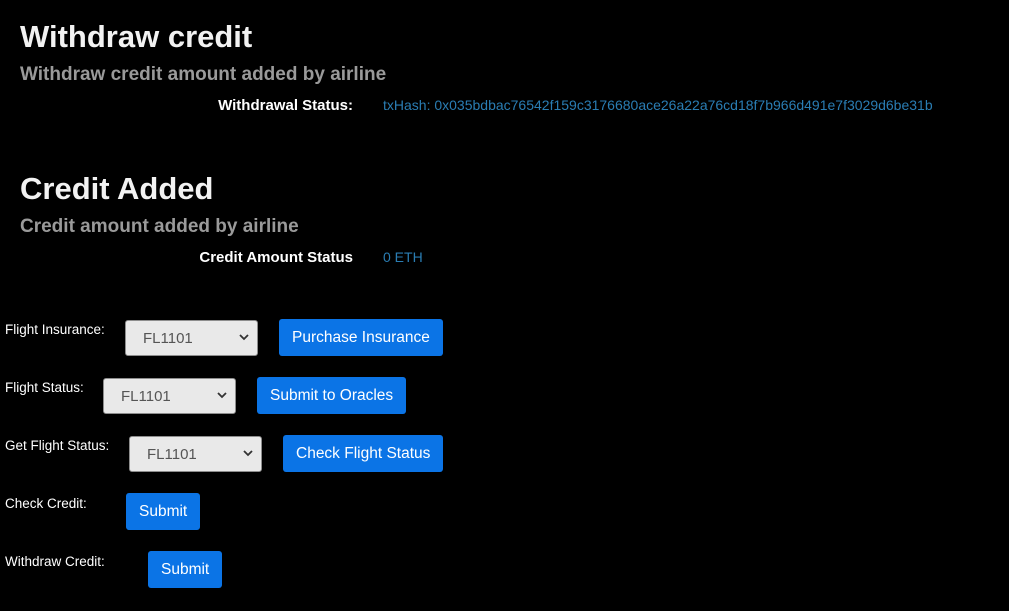  What do you see at coordinates (136, 36) in the screenshot?
I see `withdraw-credit-title: Withdraw credit` at bounding box center [136, 36].